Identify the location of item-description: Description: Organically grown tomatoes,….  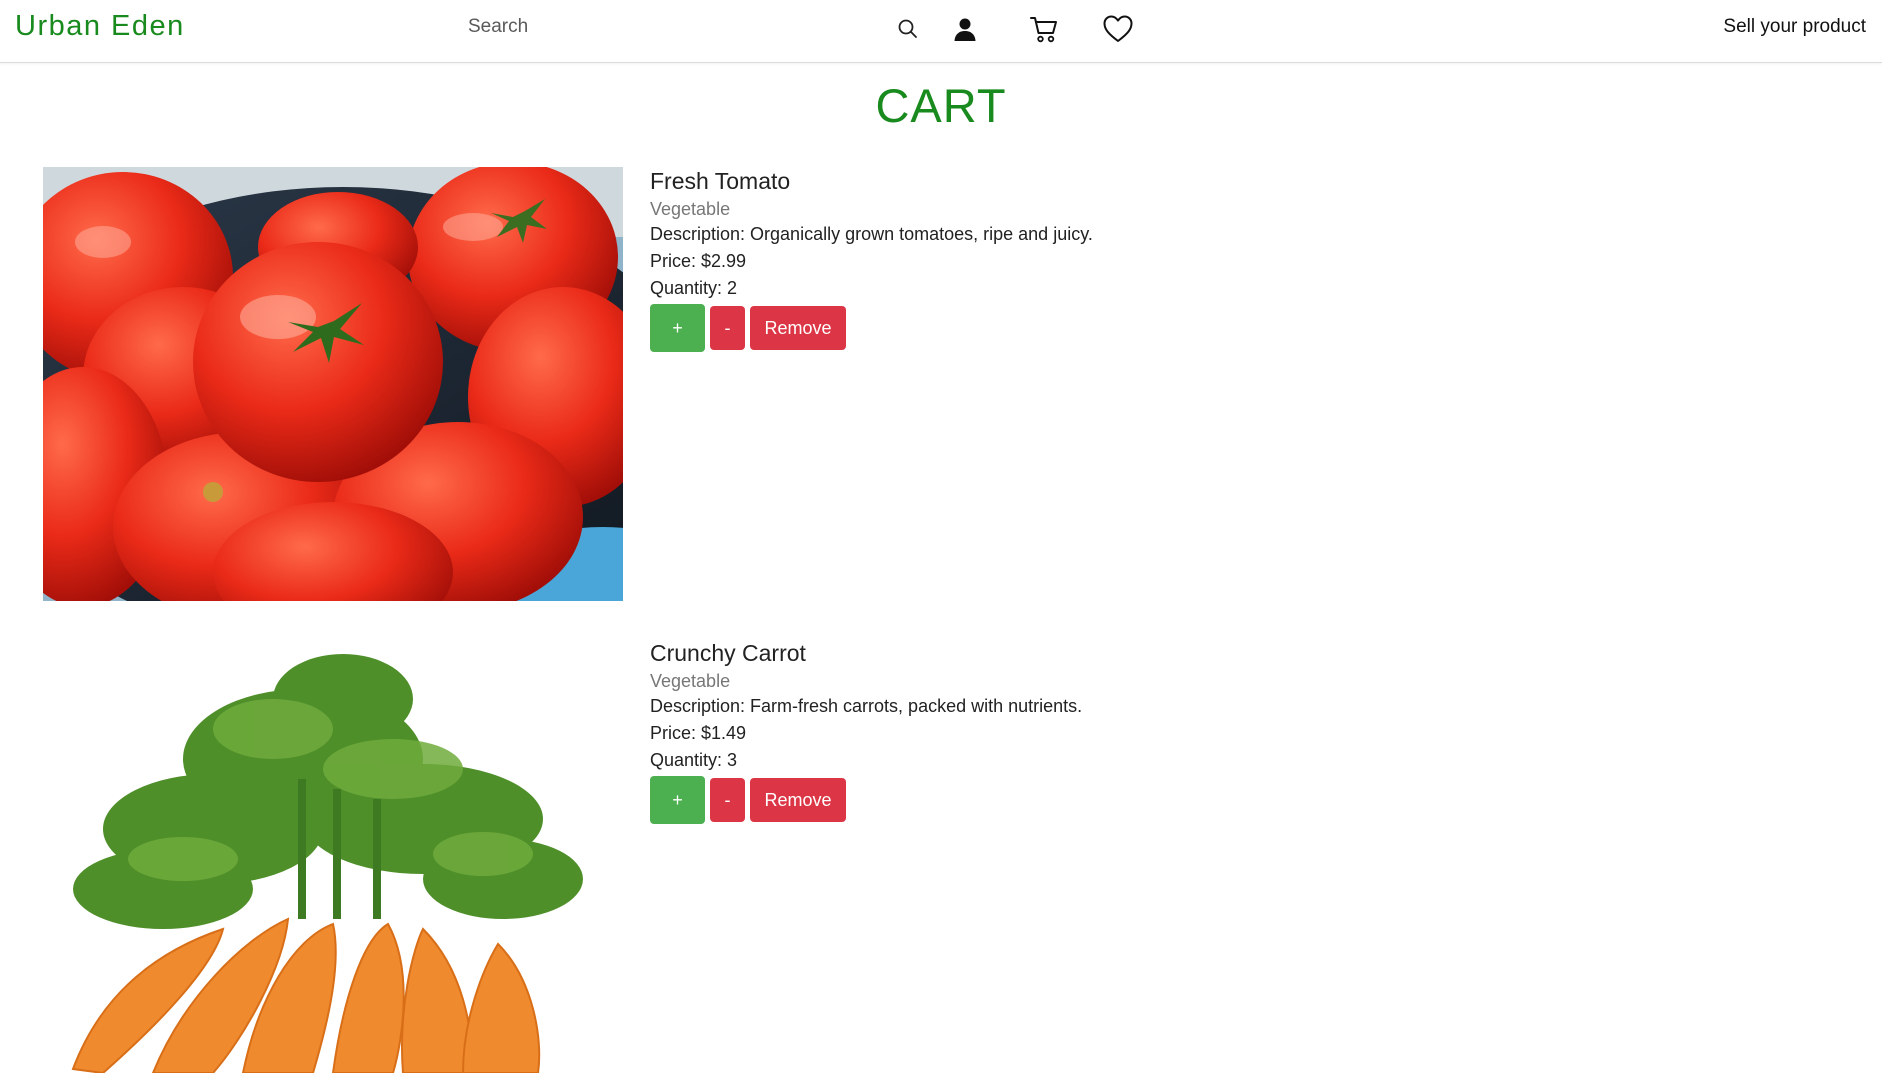
(871, 234).